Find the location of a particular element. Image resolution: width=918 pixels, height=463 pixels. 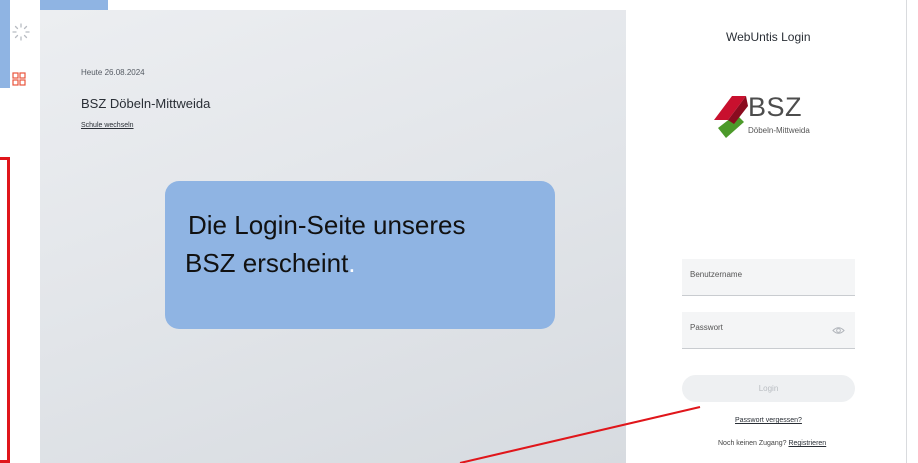

sidebar-edge is located at coordinates (5, 44).